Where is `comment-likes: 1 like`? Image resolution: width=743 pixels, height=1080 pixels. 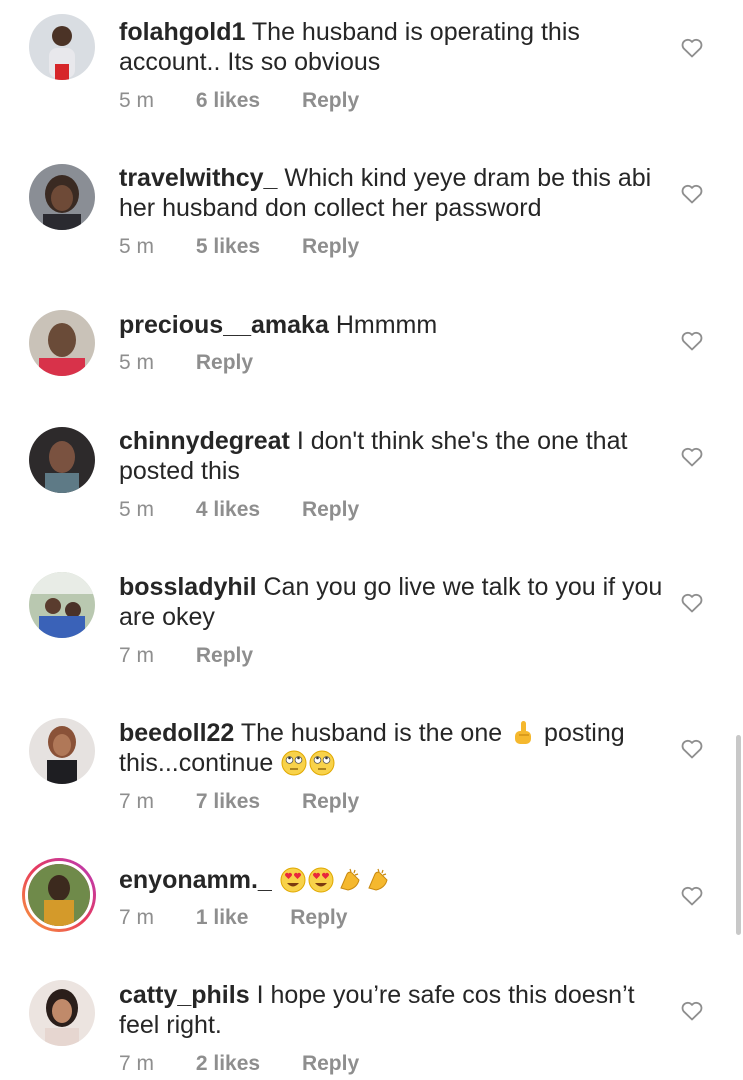 comment-likes: 1 like is located at coordinates (222, 918).